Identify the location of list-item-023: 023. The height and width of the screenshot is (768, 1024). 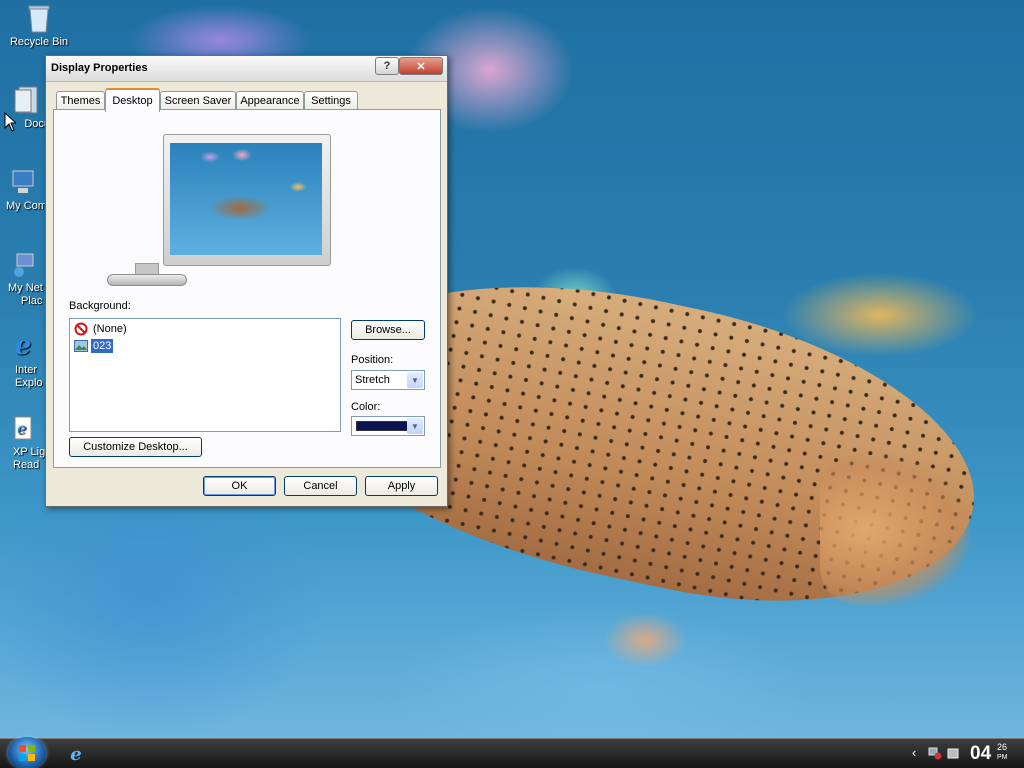
(94, 346).